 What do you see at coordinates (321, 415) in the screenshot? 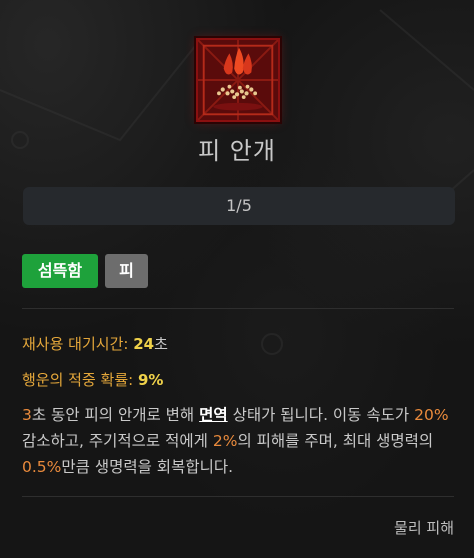
I see `description-text: 상태가 됩니다. 이동 속도가` at bounding box center [321, 415].